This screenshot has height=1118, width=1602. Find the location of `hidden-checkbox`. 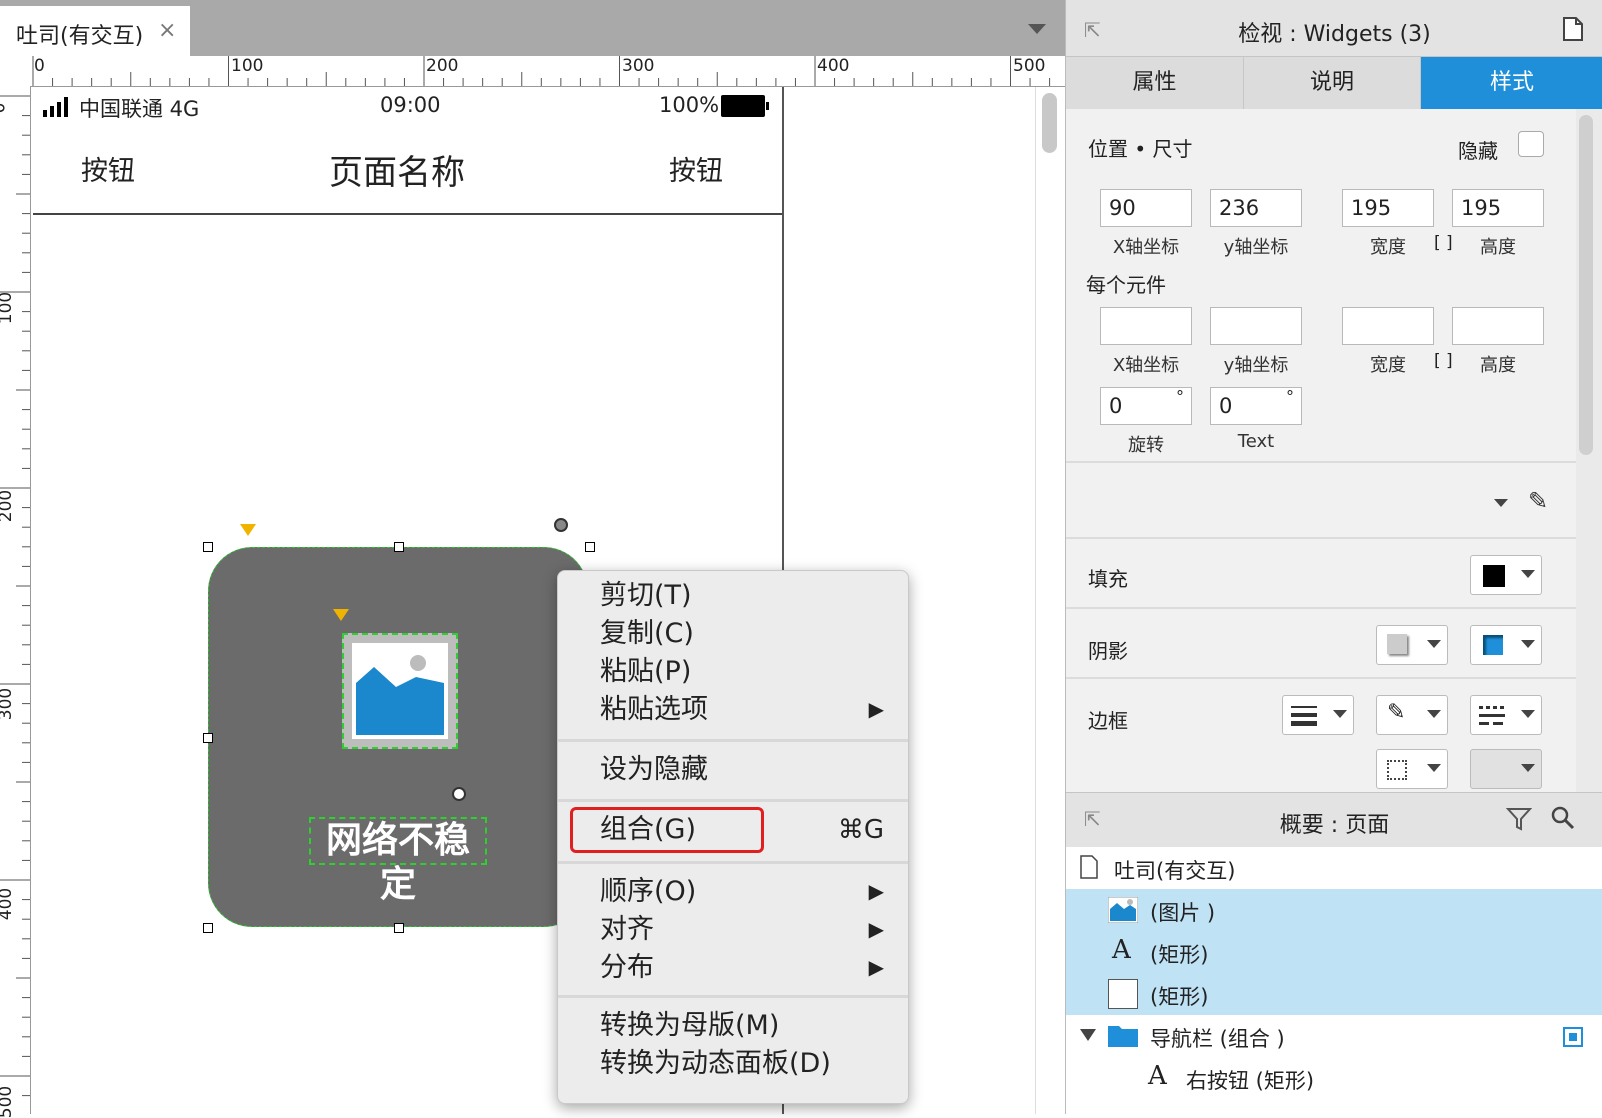

hidden-checkbox is located at coordinates (1531, 144).